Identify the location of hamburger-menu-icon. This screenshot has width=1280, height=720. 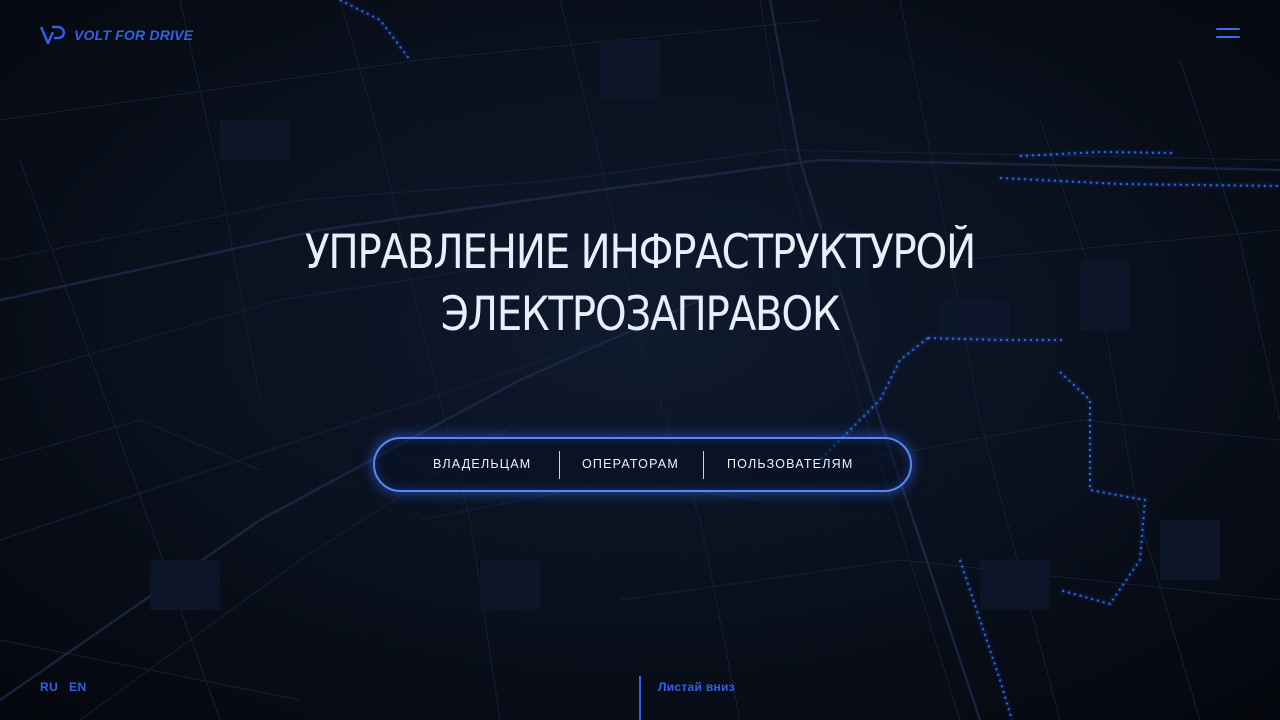
(1228, 35).